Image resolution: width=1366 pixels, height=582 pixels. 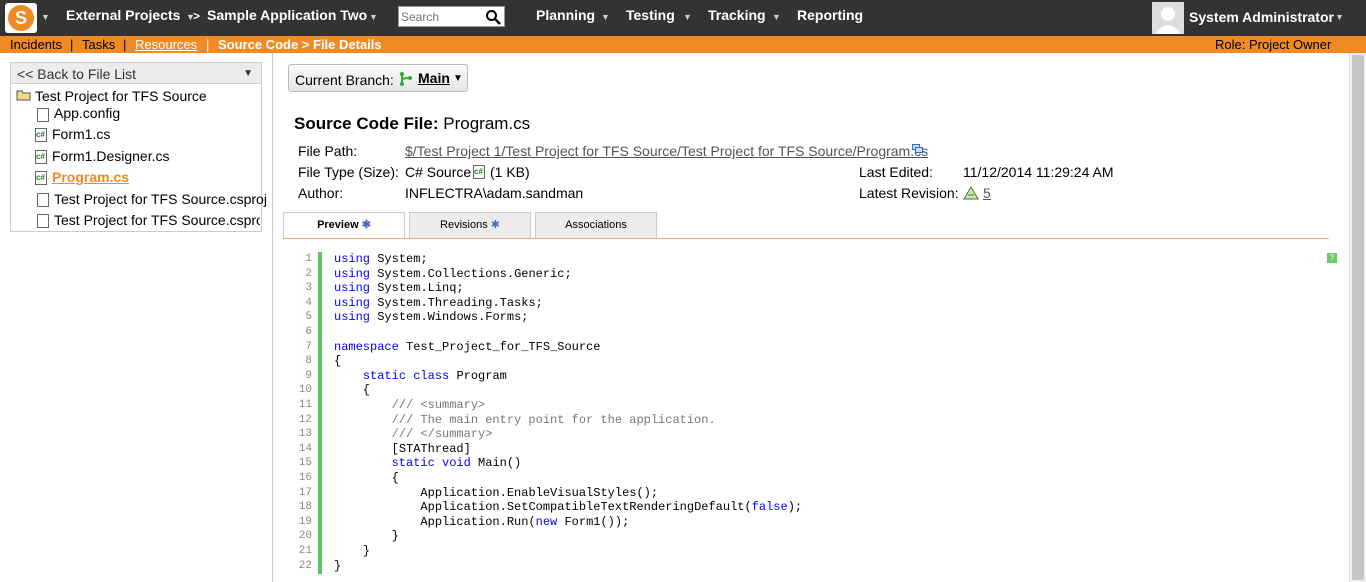 What do you see at coordinates (87, 113) in the screenshot?
I see `tree-file-app-config: App.config` at bounding box center [87, 113].